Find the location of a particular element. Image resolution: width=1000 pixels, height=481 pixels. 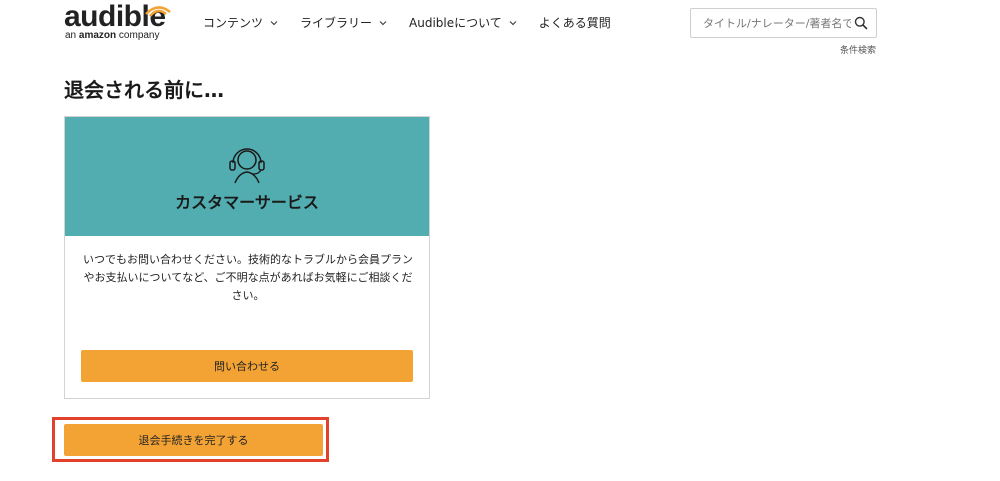

nav-item-label: よくある質問 is located at coordinates (574, 23).